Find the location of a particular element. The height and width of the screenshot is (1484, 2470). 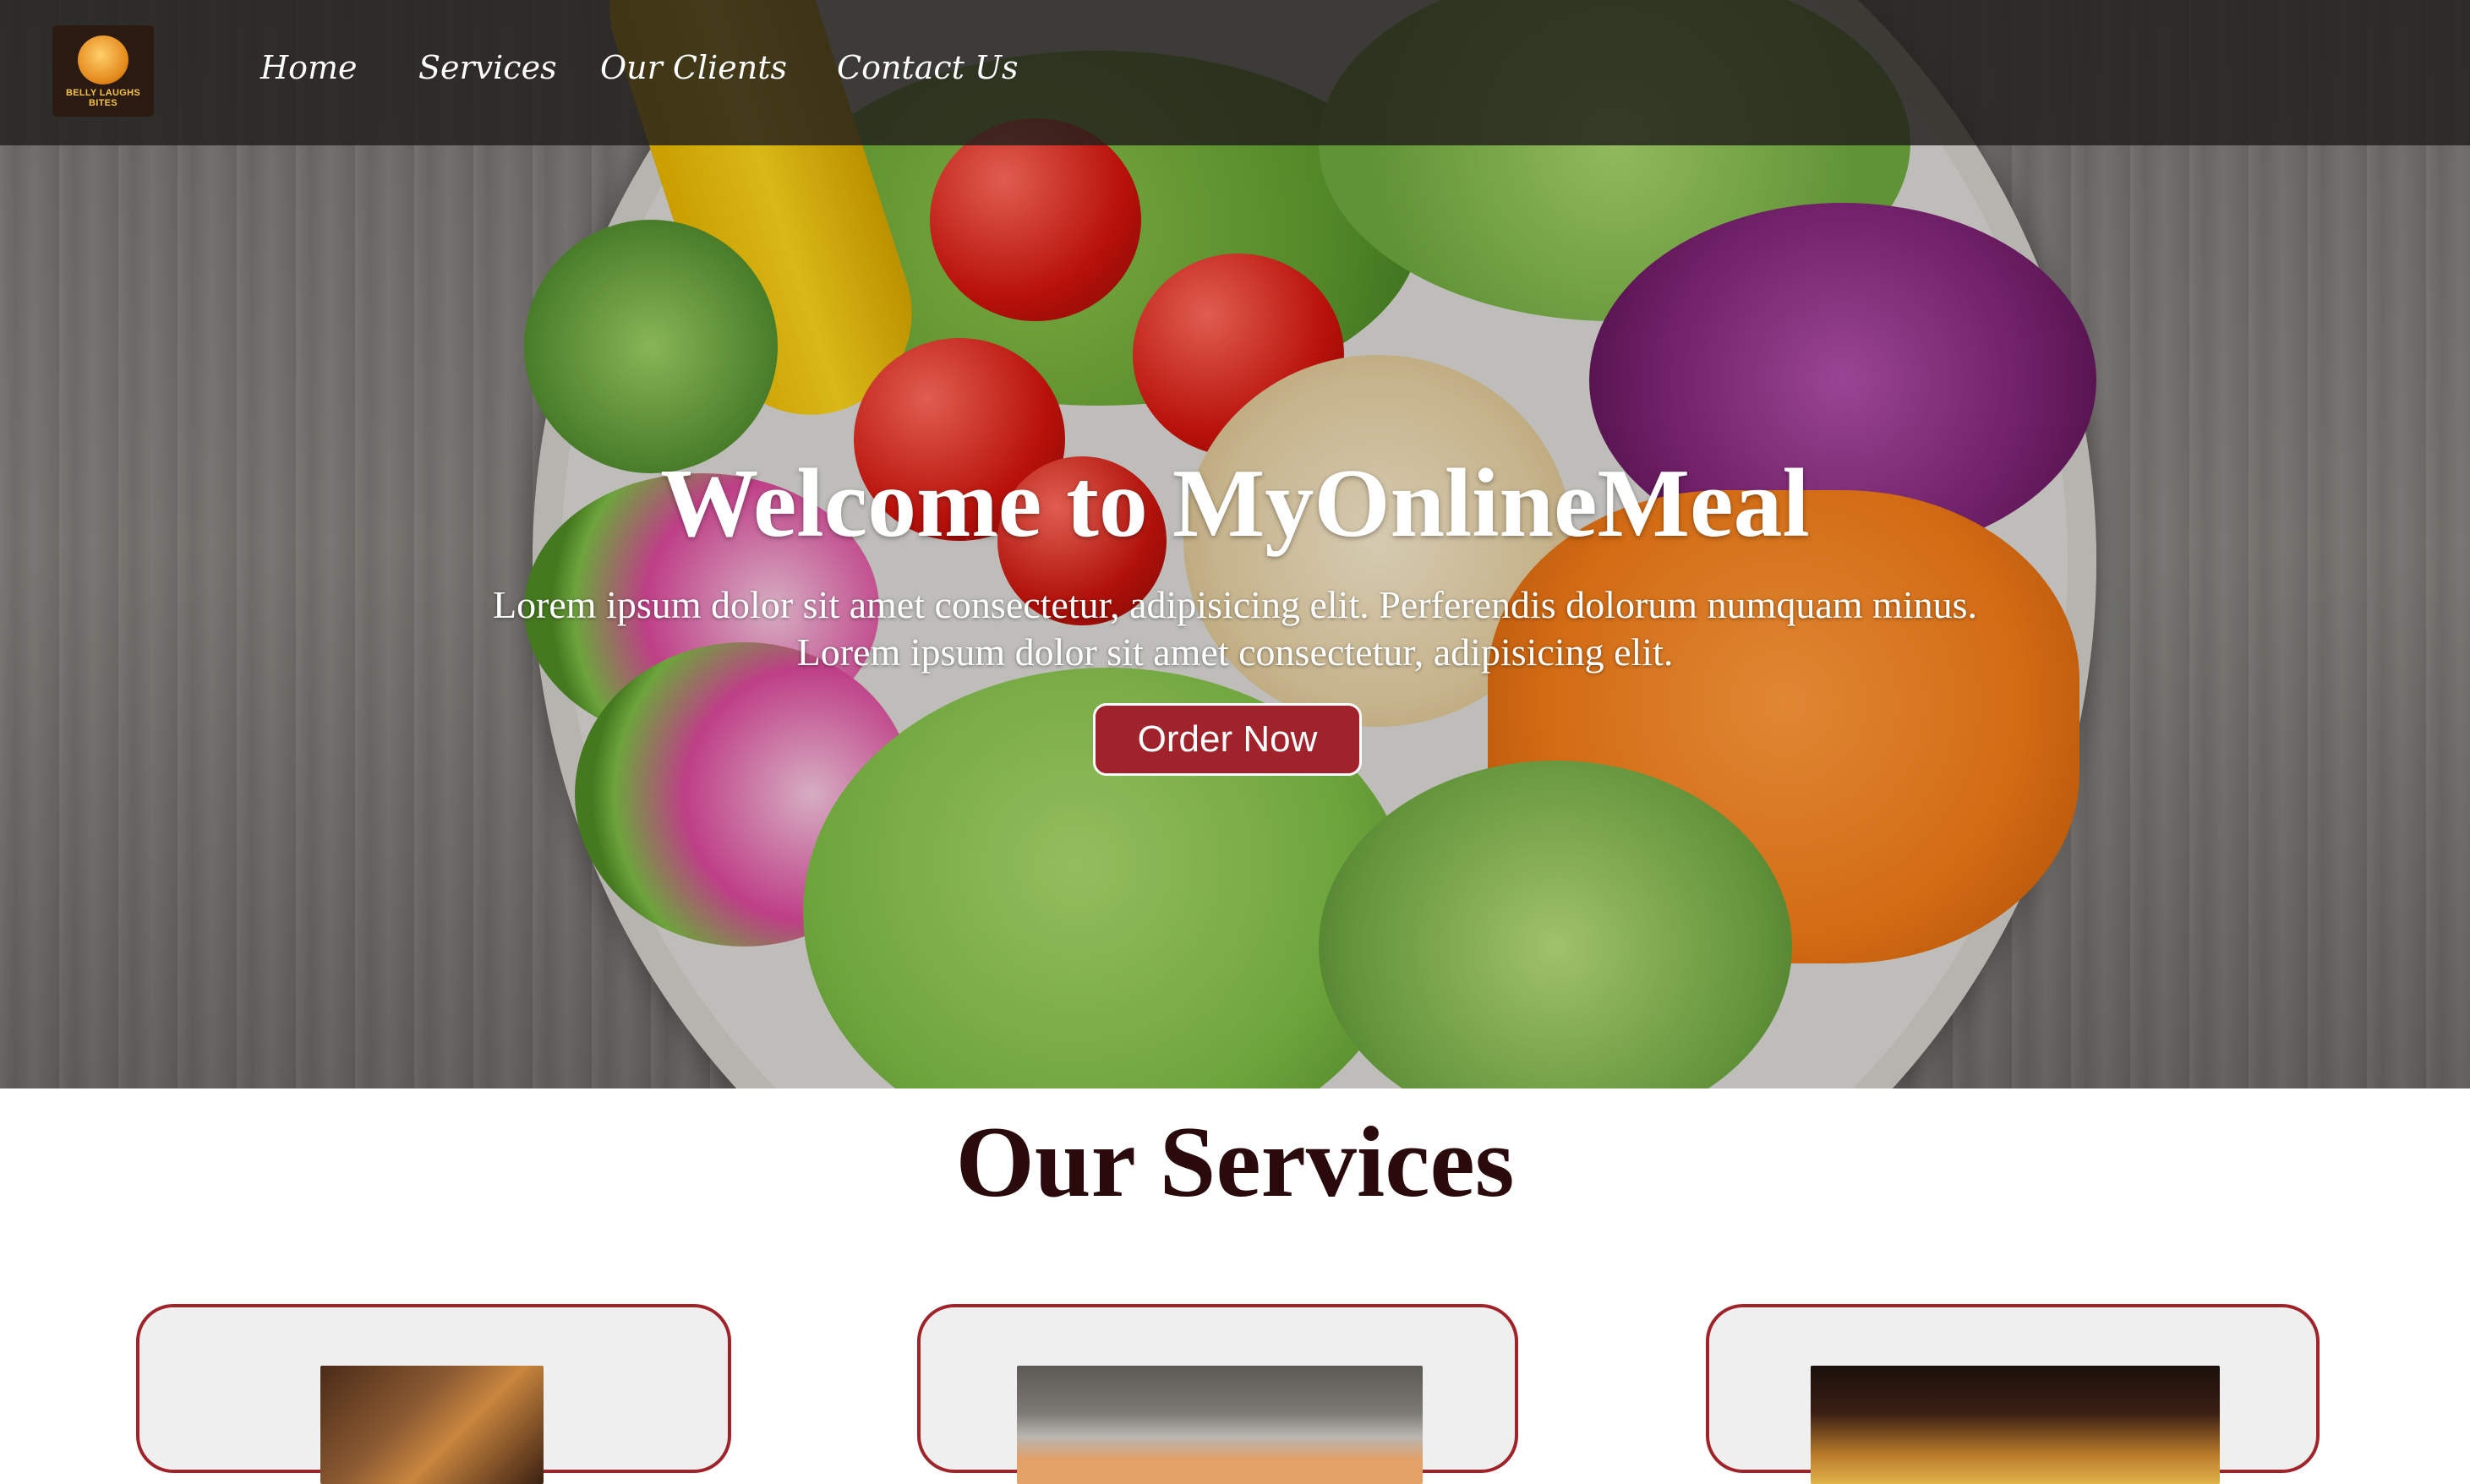

hero-title: Welcome to MyOnlineMeal is located at coordinates (1235, 504).